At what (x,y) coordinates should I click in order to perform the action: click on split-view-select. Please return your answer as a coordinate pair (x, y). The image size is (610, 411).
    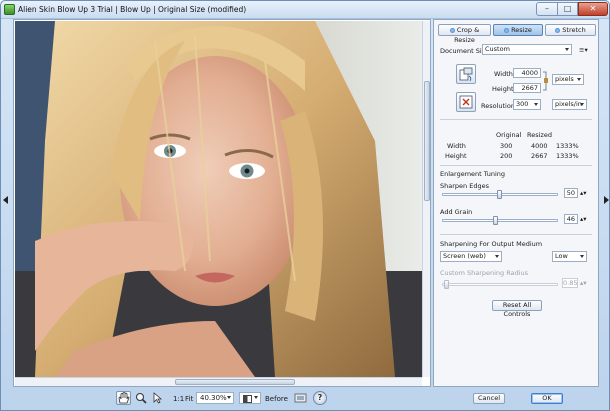
    Looking at the image, I should click on (250, 398).